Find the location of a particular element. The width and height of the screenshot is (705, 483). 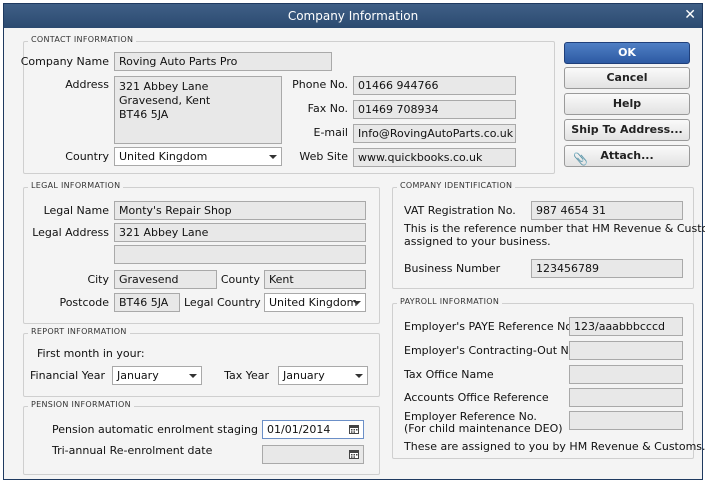

legal-country-value: United Kingdom is located at coordinates (313, 302).